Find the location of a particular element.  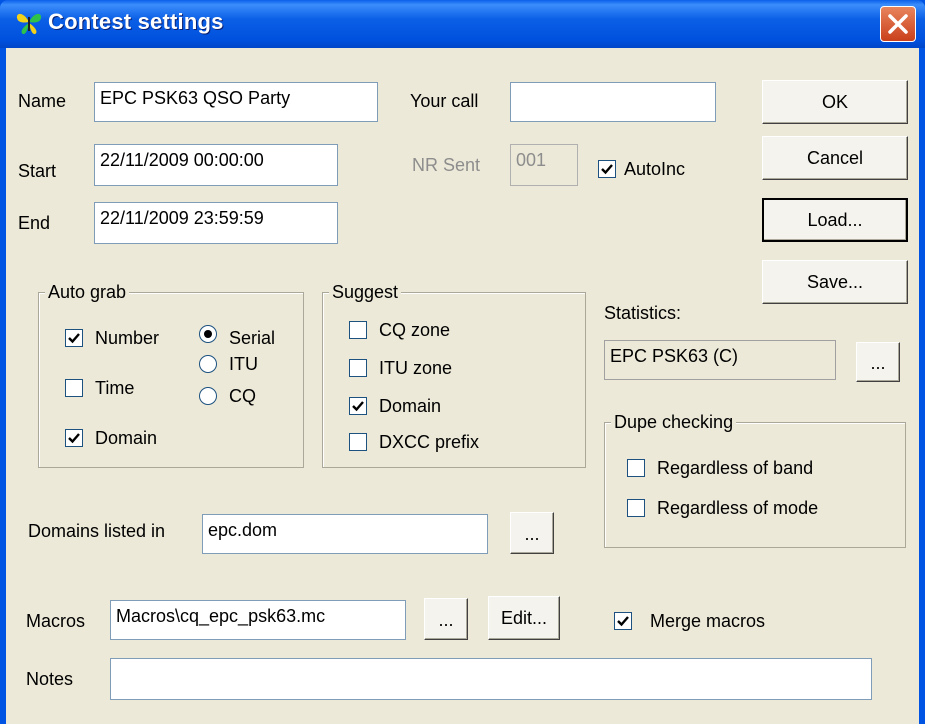

auto-grab-title: Auto grab is located at coordinates (87, 292).